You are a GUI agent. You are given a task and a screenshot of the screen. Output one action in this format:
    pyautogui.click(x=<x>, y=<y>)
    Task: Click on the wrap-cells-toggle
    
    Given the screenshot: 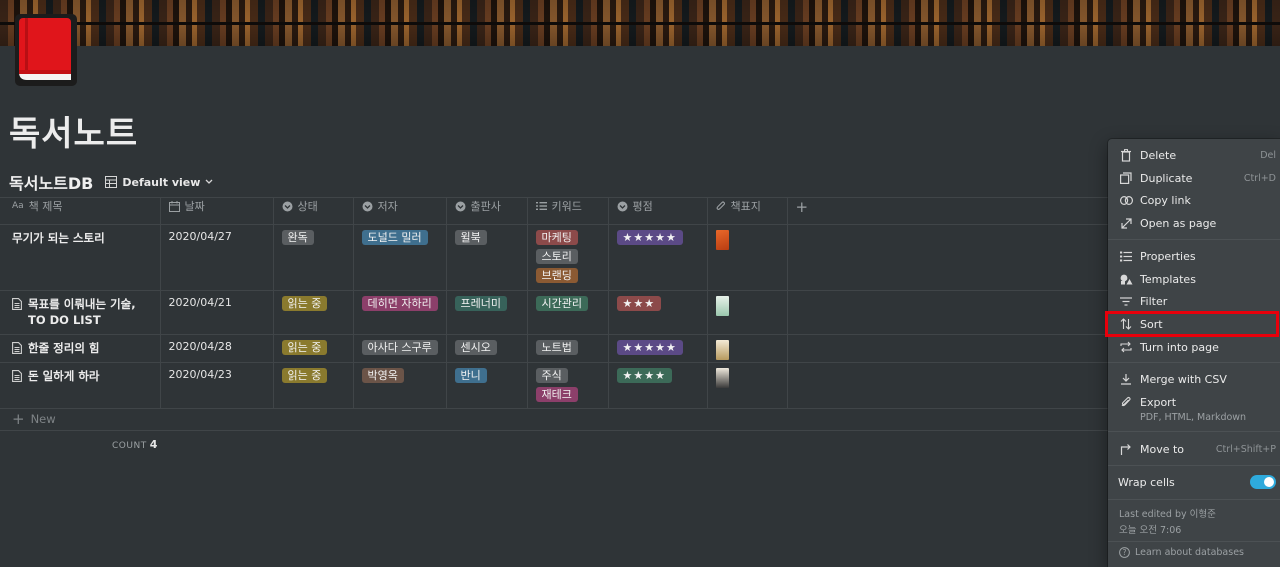 What is the action you would take?
    pyautogui.click(x=1263, y=482)
    